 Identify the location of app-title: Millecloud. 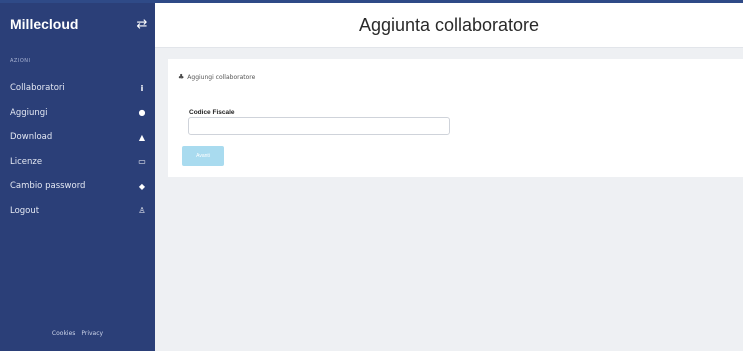
(44, 24).